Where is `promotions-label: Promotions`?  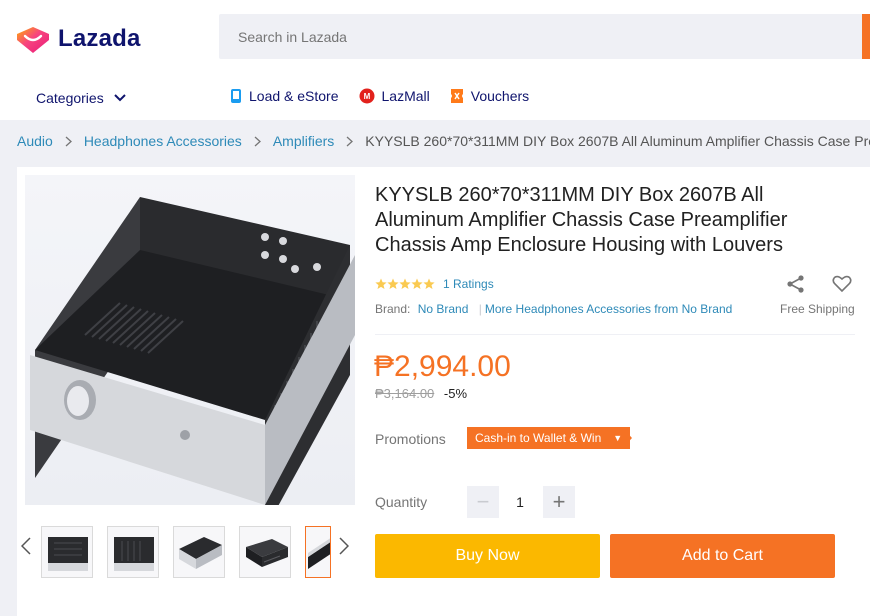 promotions-label: Promotions is located at coordinates (410, 439).